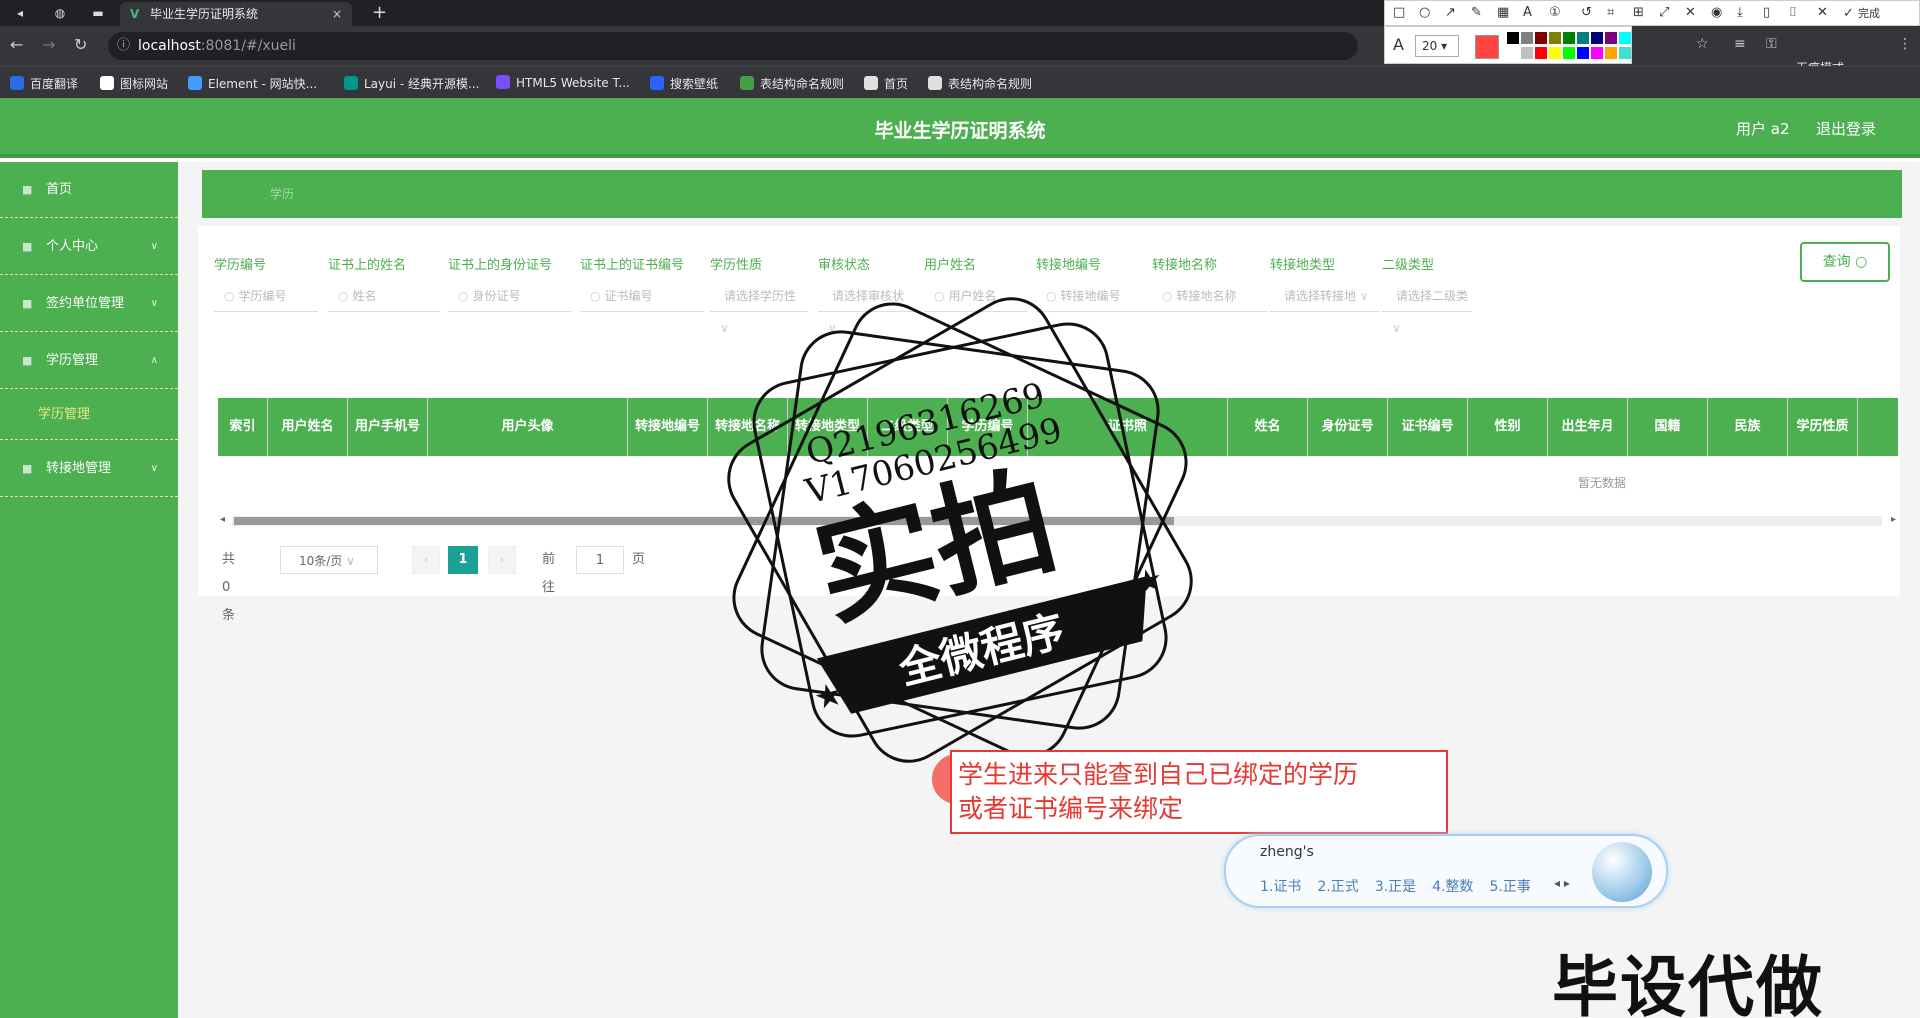  Describe the element at coordinates (1766, 12) in the screenshot. I see `phone-icon: ▯` at that location.